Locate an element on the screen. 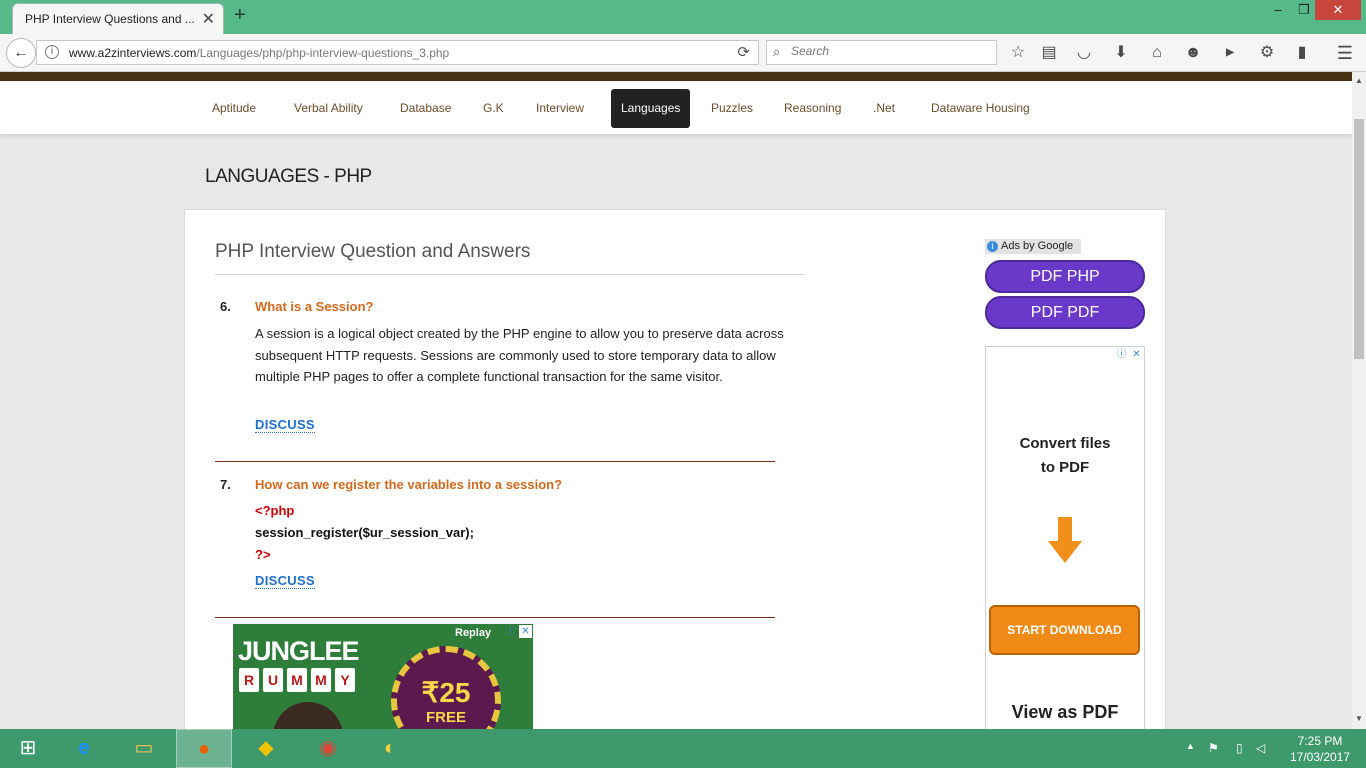  windows-taskbar: ⊞ e ▭ ● ◆ ◉ ◐ ▲ ⚑ ▯ ◁ 7:25 PM 17/03/2017 is located at coordinates (683, 748).